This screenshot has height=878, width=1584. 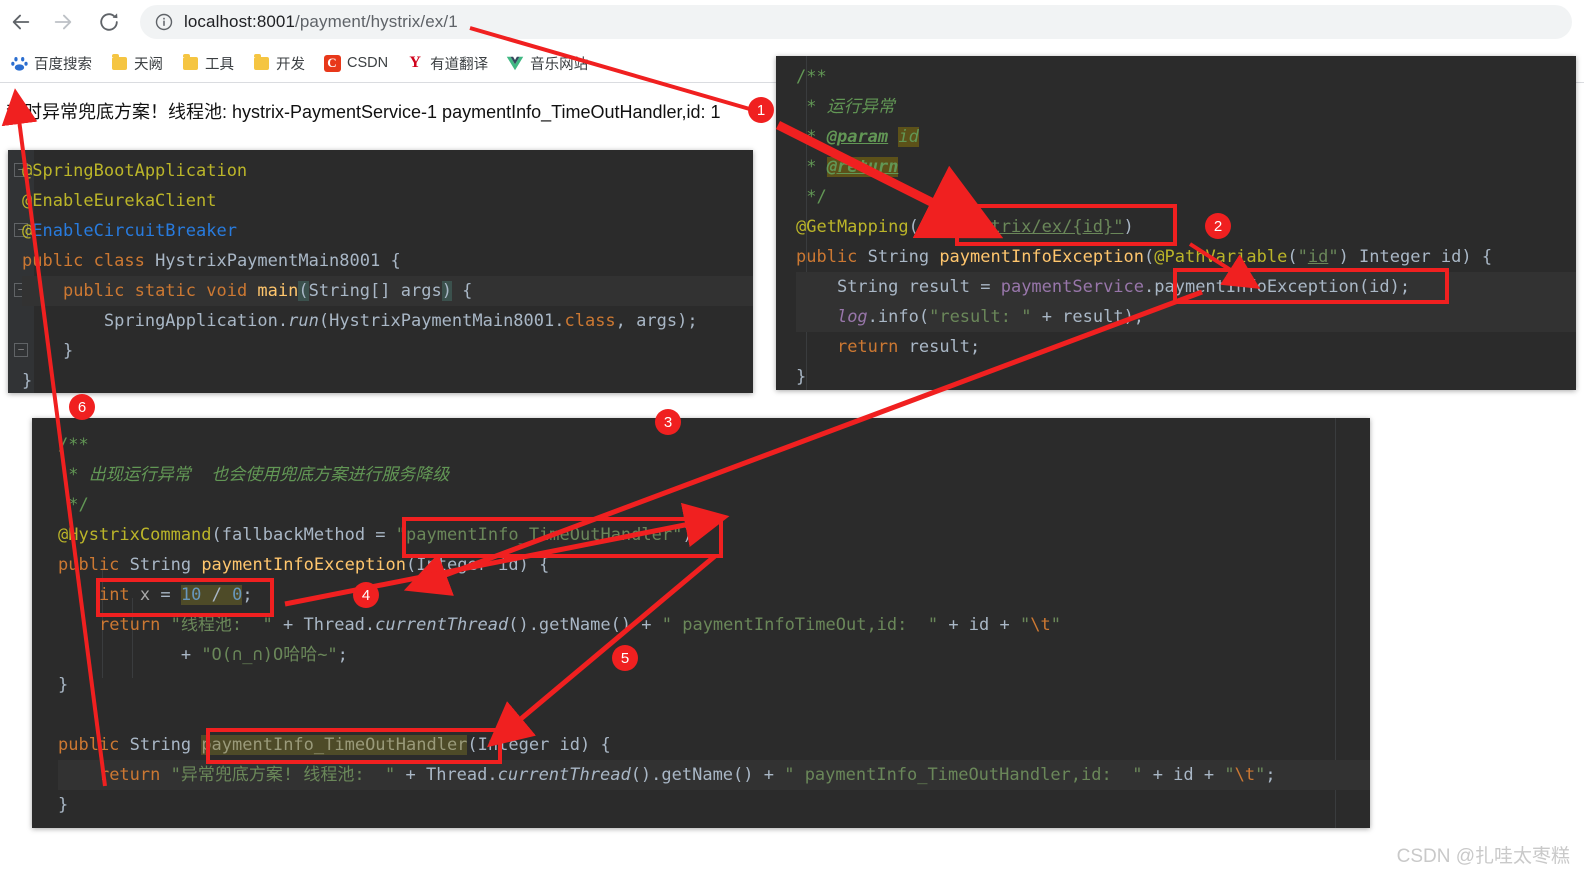 I want to click on bookmark-item: 天阙, so click(x=136, y=63).